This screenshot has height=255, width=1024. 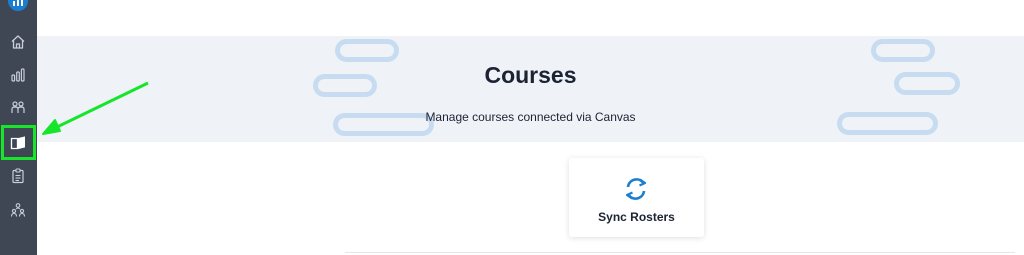 I want to click on page-title: Courses, so click(x=530, y=75).